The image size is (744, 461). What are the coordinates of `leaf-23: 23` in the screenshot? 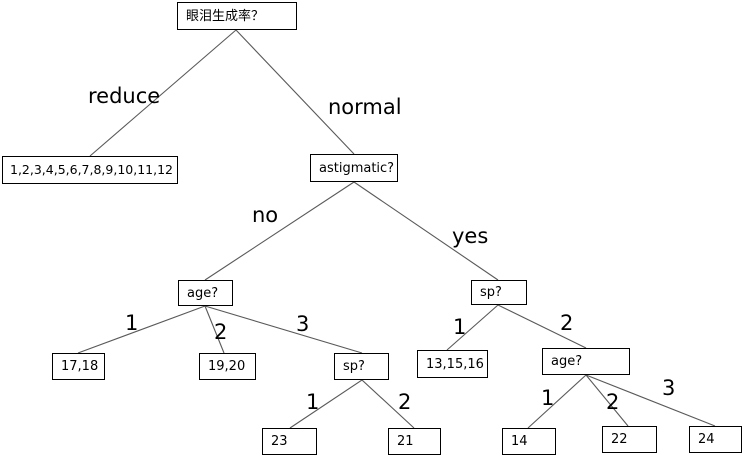 It's located at (289, 441).